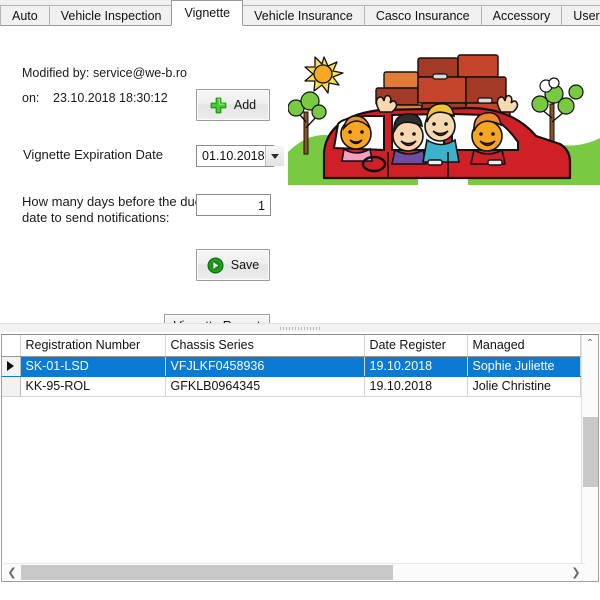  I want to click on table-cell: SK-01-LSD, so click(93, 366).